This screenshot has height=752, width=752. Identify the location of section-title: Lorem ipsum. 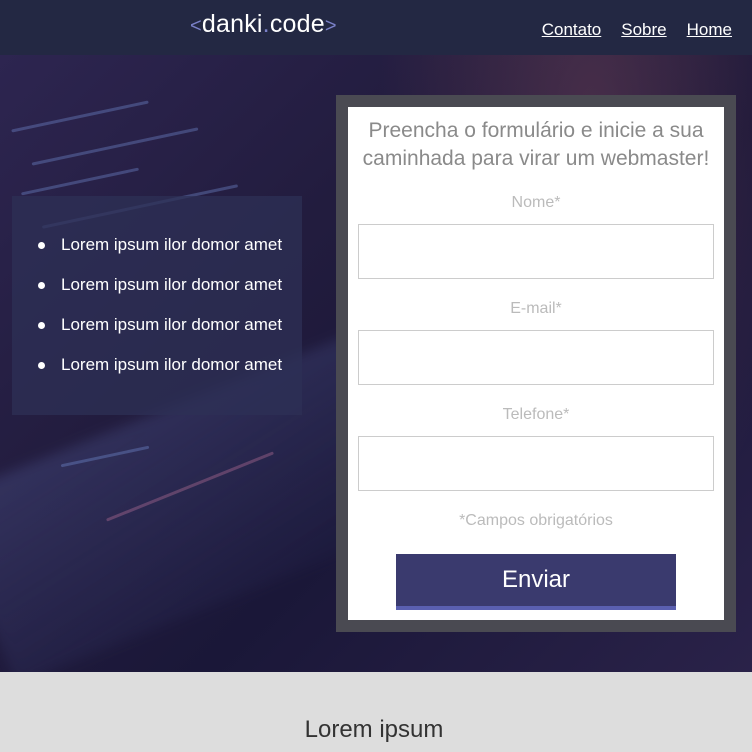
(374, 729).